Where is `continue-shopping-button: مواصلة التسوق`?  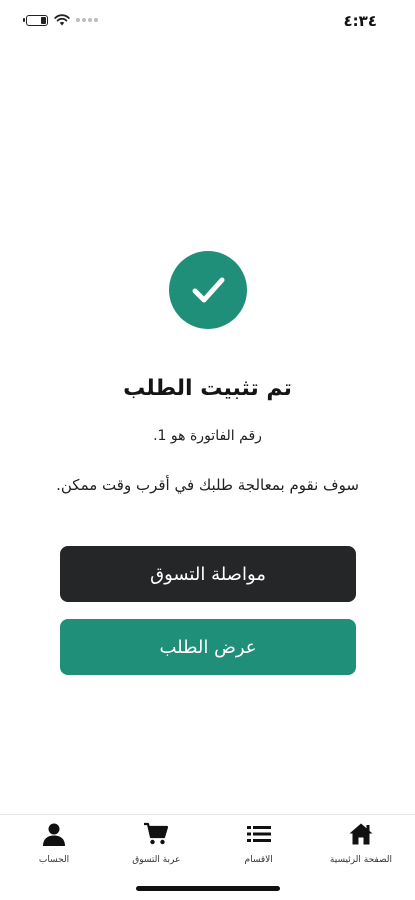 continue-shopping-button: مواصلة التسوق is located at coordinates (208, 574).